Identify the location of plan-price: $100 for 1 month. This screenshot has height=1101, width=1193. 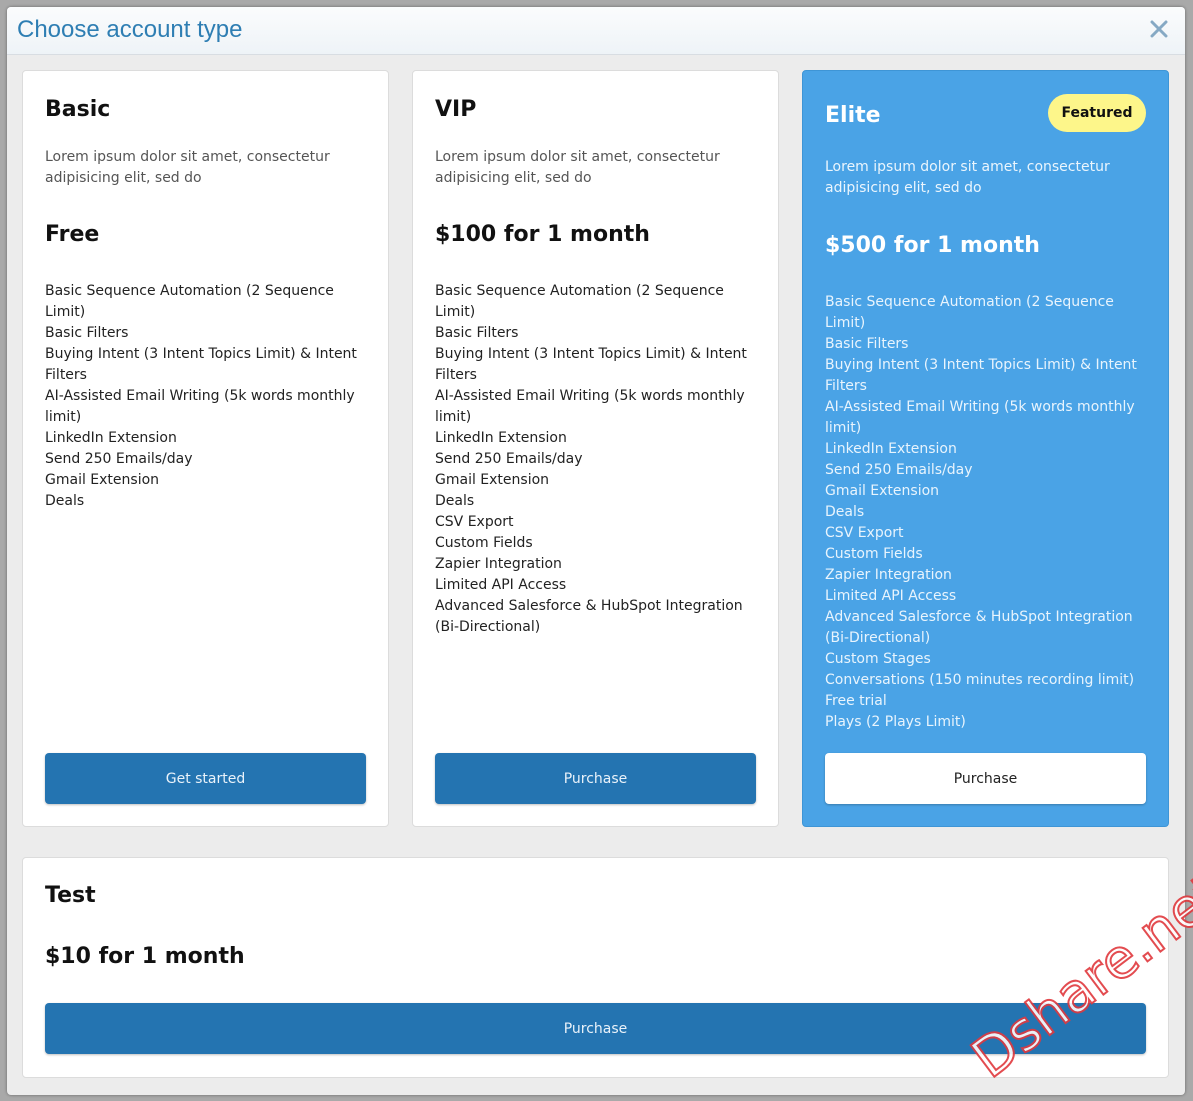
(542, 234).